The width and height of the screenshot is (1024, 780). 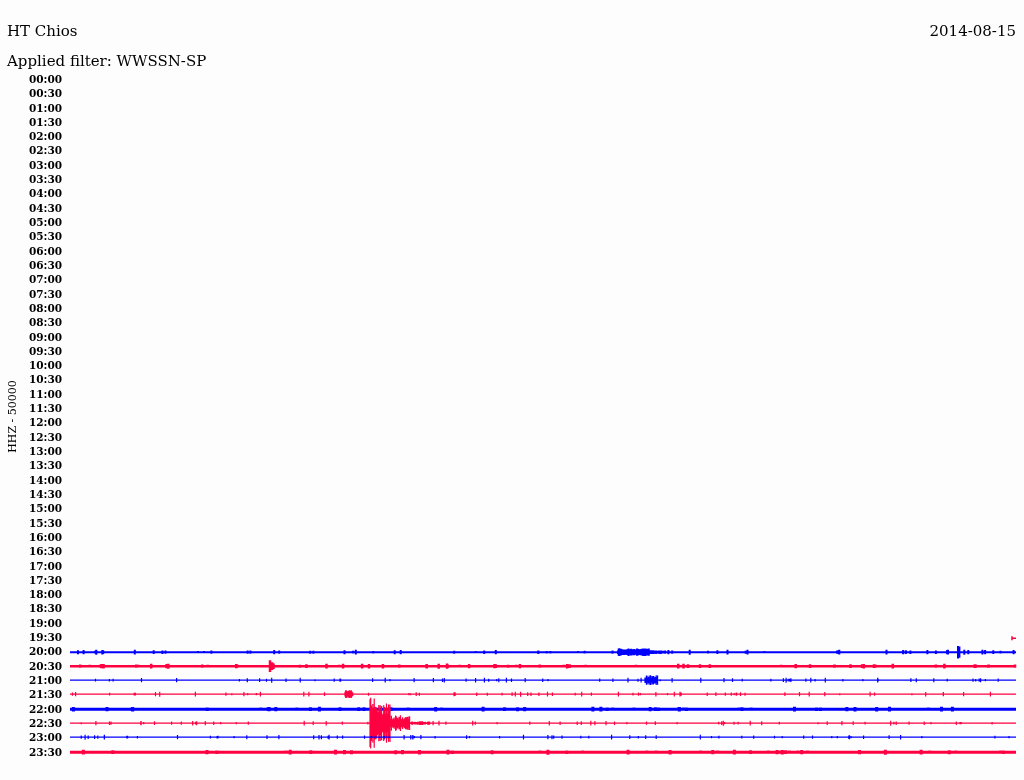 What do you see at coordinates (44, 150) in the screenshot?
I see `time-label: 02:30` at bounding box center [44, 150].